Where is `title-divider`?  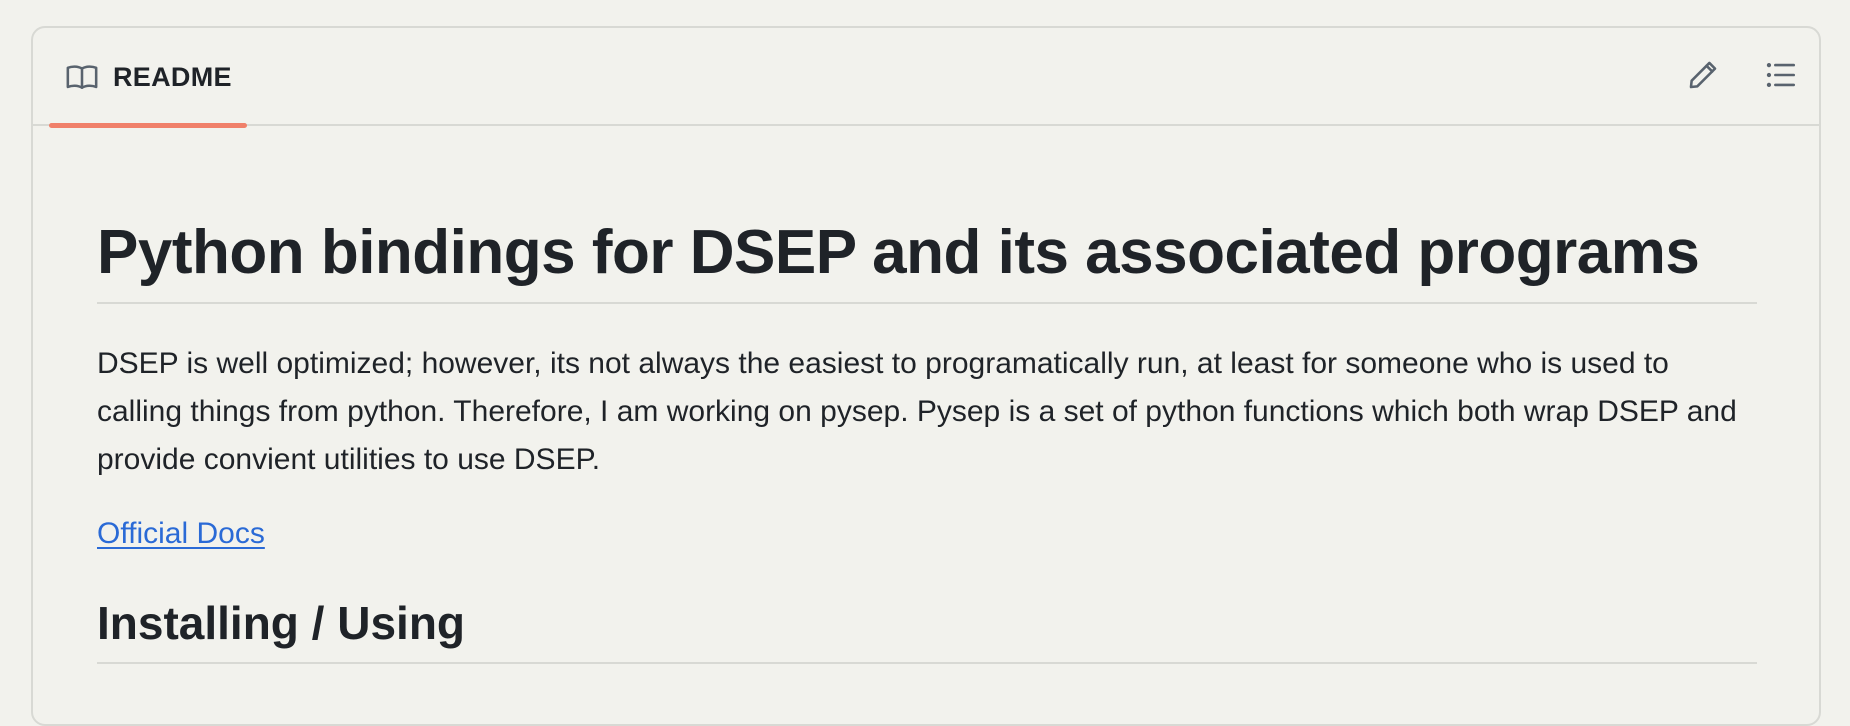 title-divider is located at coordinates (927, 303).